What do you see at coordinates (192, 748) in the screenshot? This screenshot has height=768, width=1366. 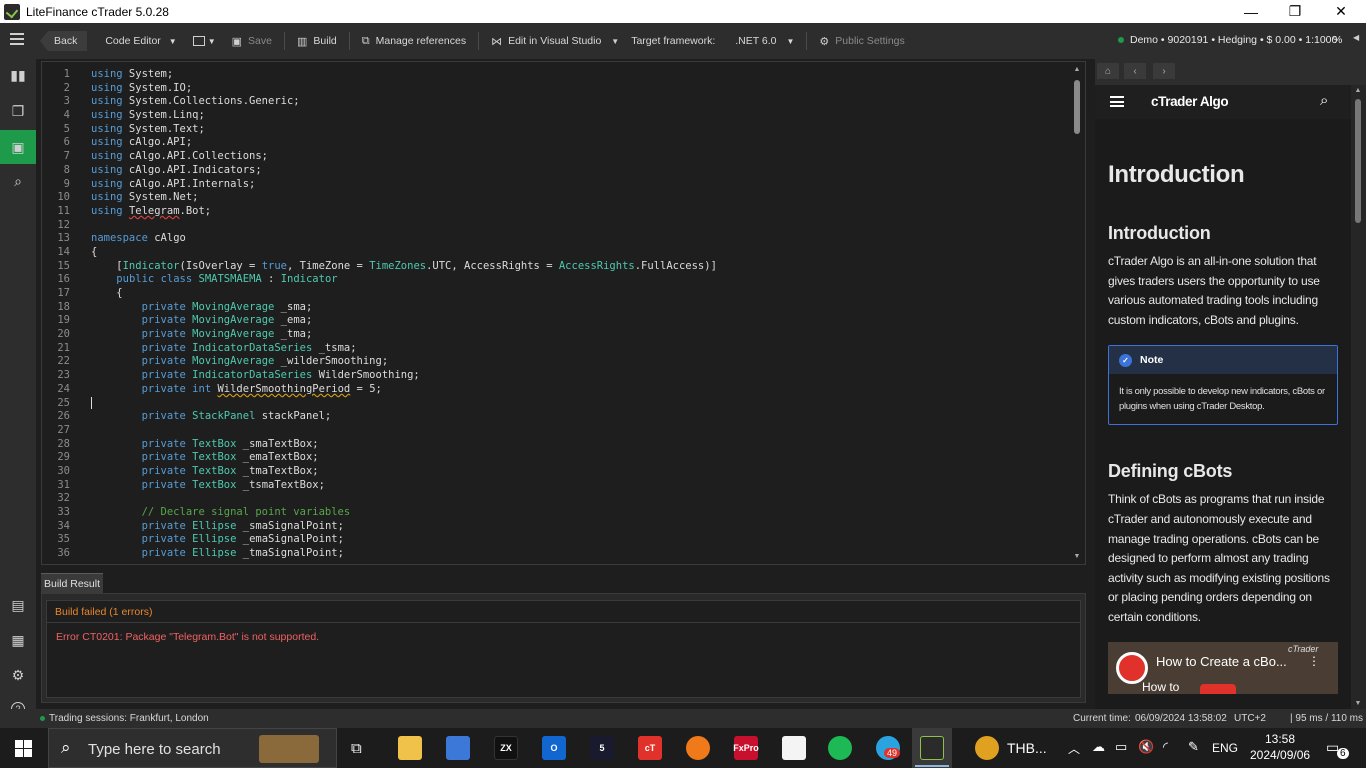 I see `taskbar-search-box: ⌕ Type here to search` at bounding box center [192, 748].